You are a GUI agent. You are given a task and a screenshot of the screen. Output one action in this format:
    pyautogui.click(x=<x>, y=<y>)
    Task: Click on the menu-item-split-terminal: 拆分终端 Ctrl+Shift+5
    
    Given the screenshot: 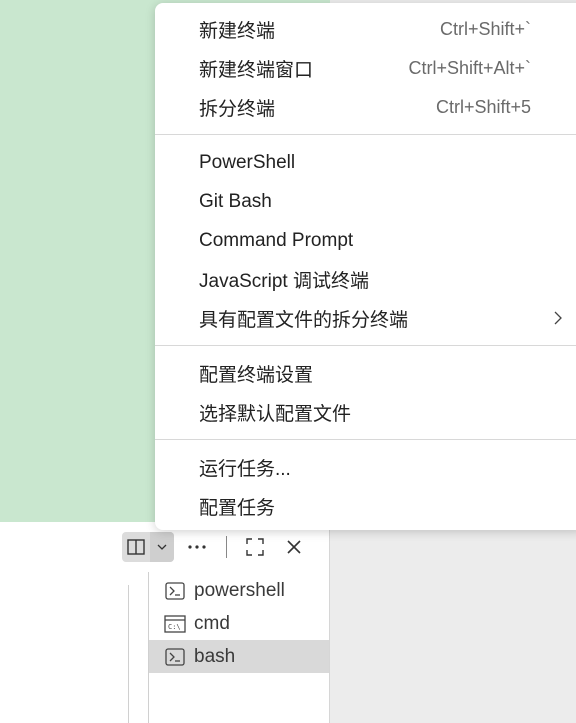 What is the action you would take?
    pyautogui.click(x=365, y=107)
    